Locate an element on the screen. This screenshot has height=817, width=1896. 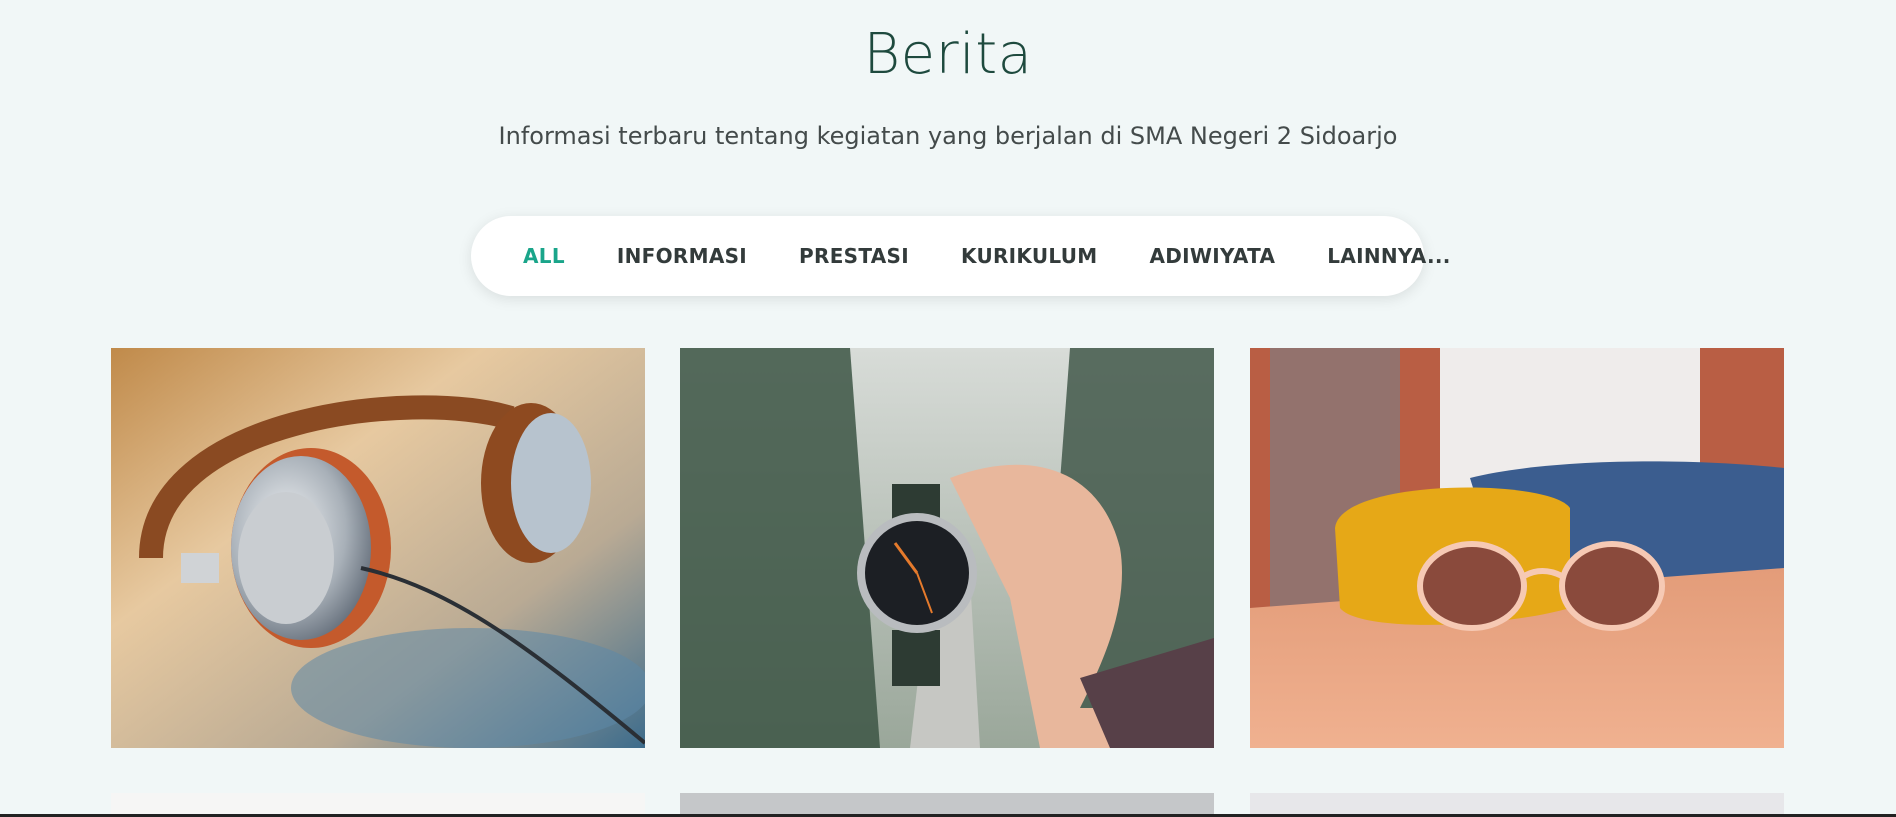
page-title: Berita is located at coordinates (948, 54).